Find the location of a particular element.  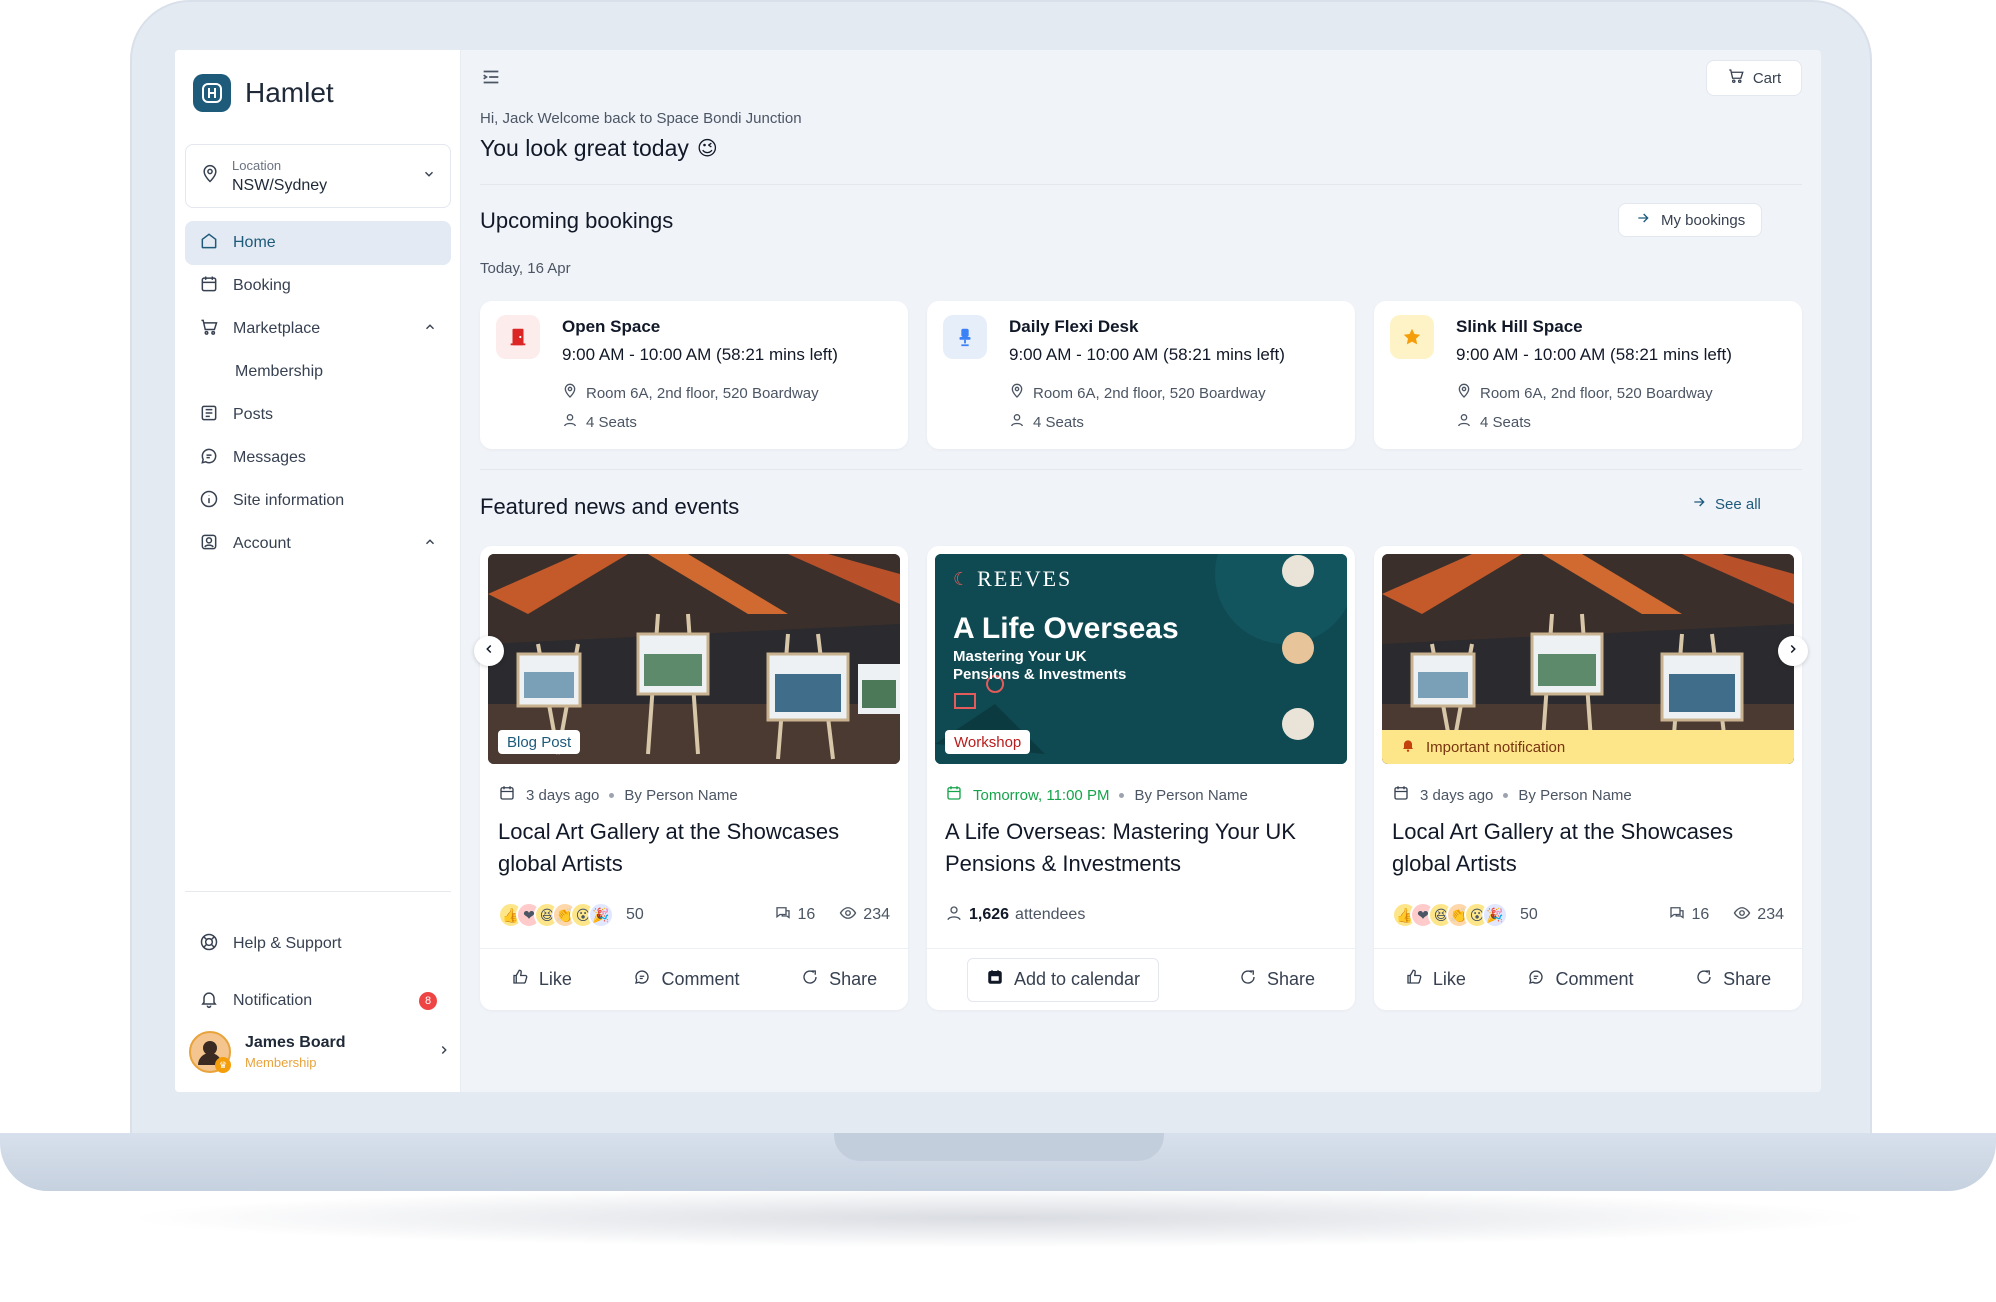

booking-seats-text: 4 Seats is located at coordinates (1505, 422).